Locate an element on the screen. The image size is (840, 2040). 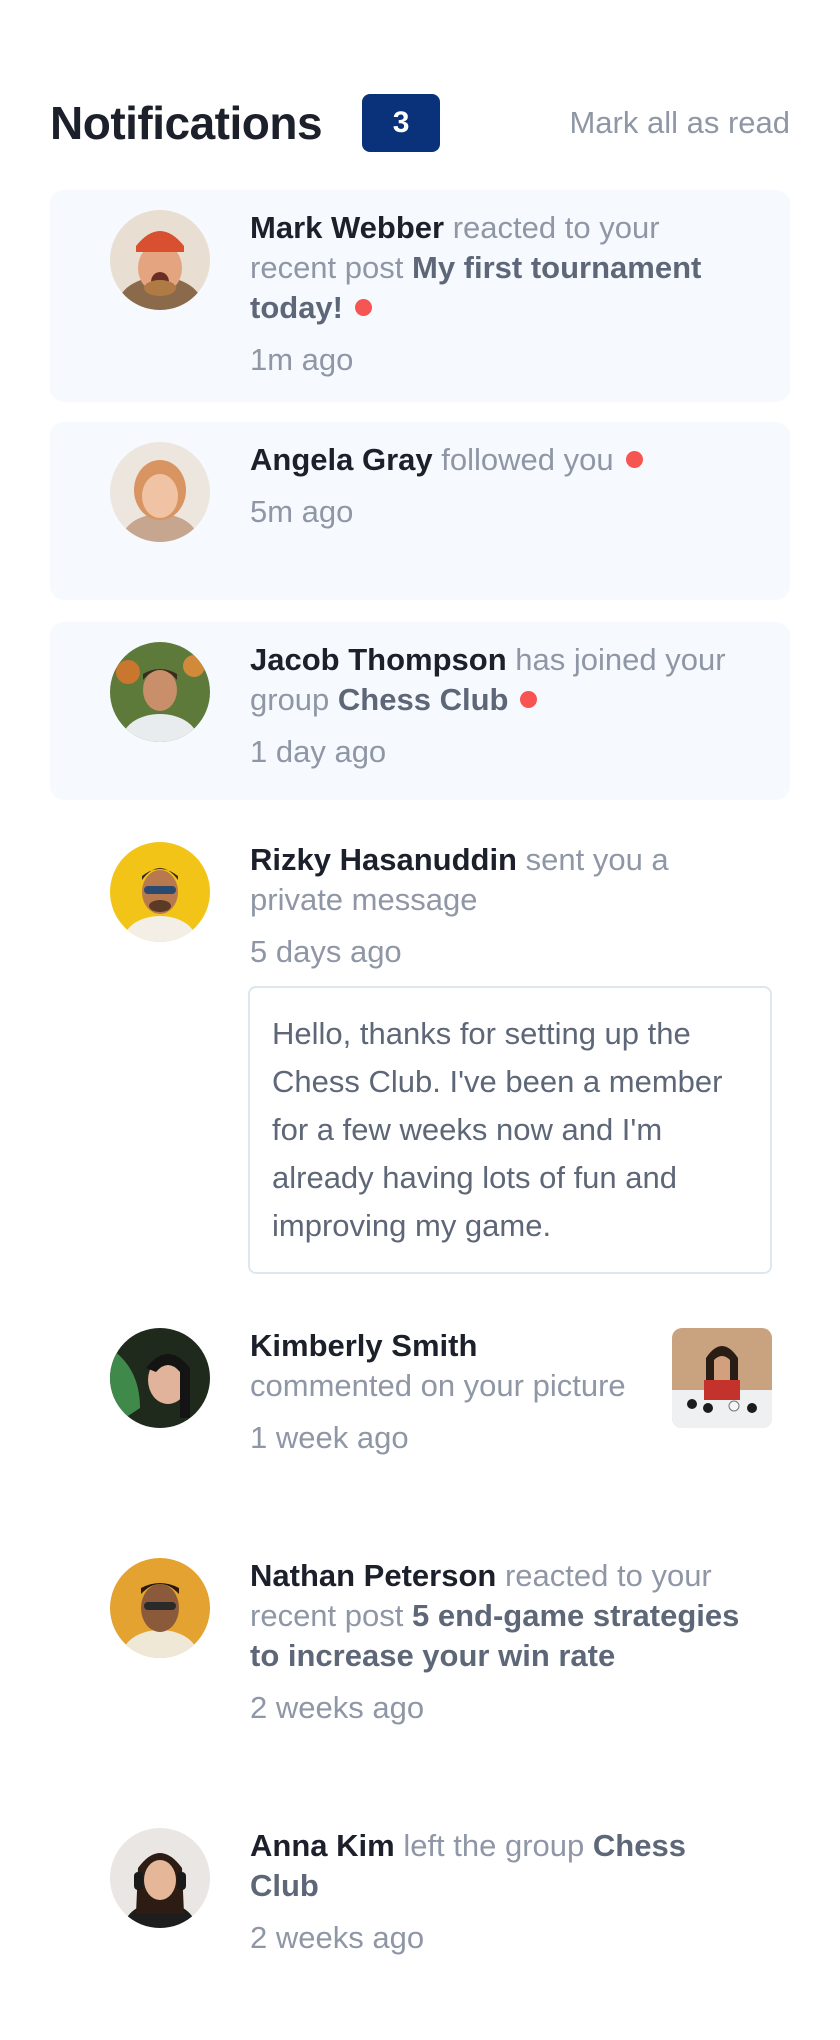
user-name: Kimberly Smith is located at coordinates (363, 1345).